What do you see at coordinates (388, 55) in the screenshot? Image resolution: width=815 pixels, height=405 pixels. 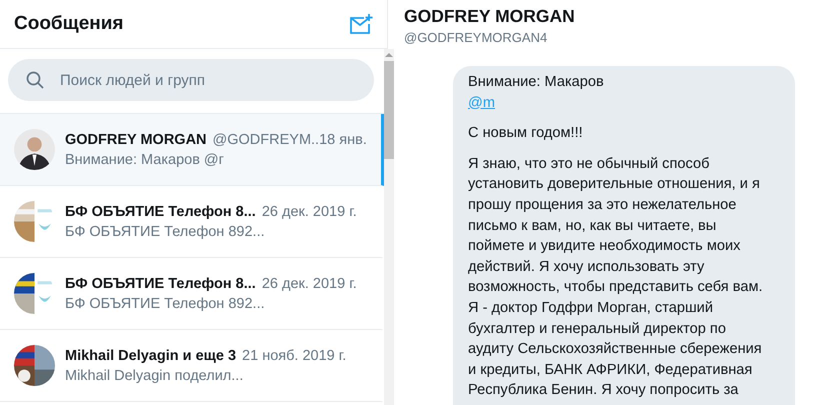 I see `scroll-up-icon` at bounding box center [388, 55].